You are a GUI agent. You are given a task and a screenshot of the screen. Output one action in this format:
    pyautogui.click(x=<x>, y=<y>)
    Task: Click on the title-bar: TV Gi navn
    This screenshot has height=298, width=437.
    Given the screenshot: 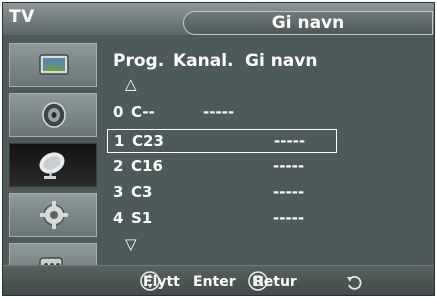 What is the action you would take?
    pyautogui.click(x=218, y=19)
    